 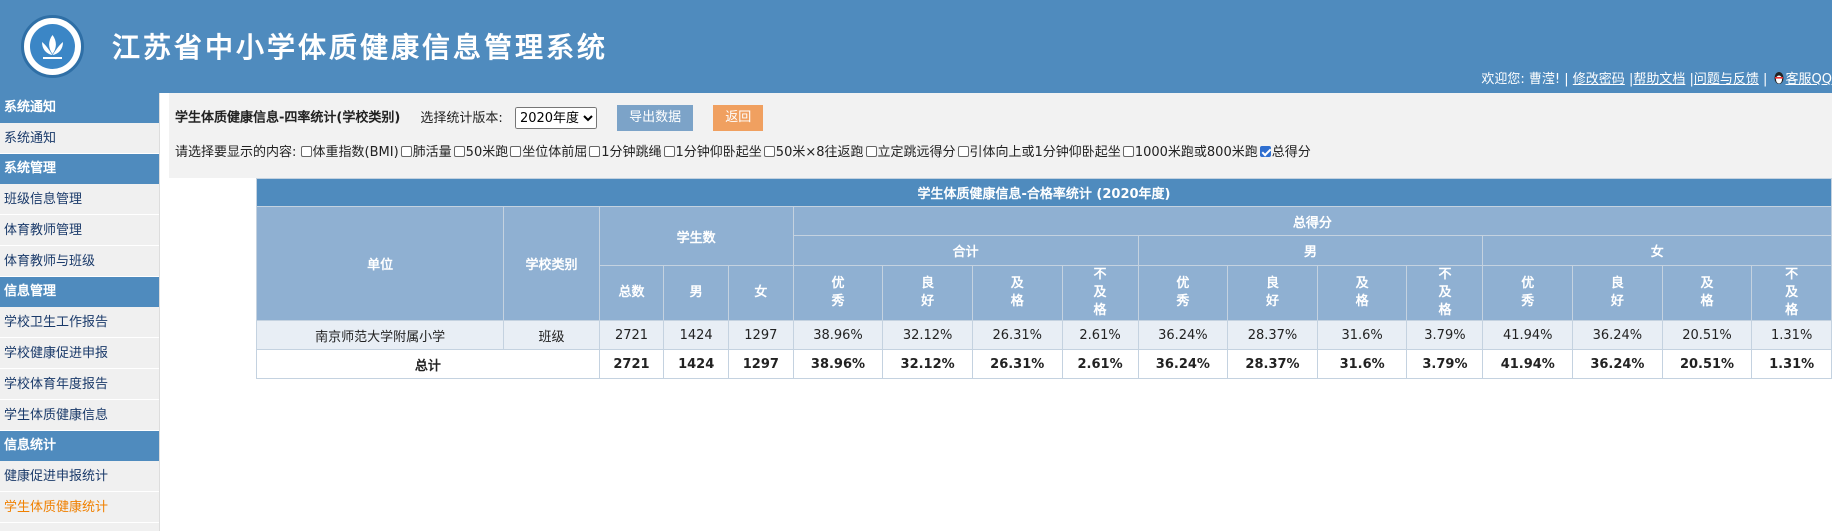 I want to click on display-option: 总得分, so click(x=1285, y=153).